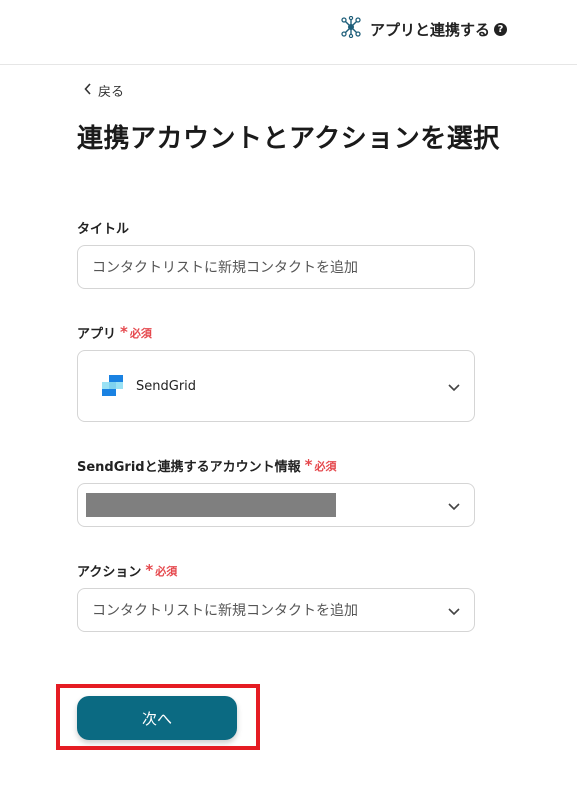  I want to click on sendgrid-logo, so click(113, 386).